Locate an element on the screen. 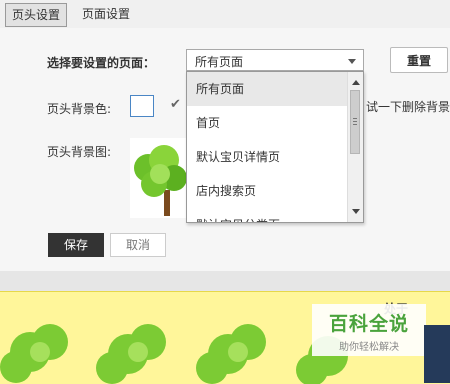 The image size is (450, 384). section-divider is located at coordinates (225, 281).